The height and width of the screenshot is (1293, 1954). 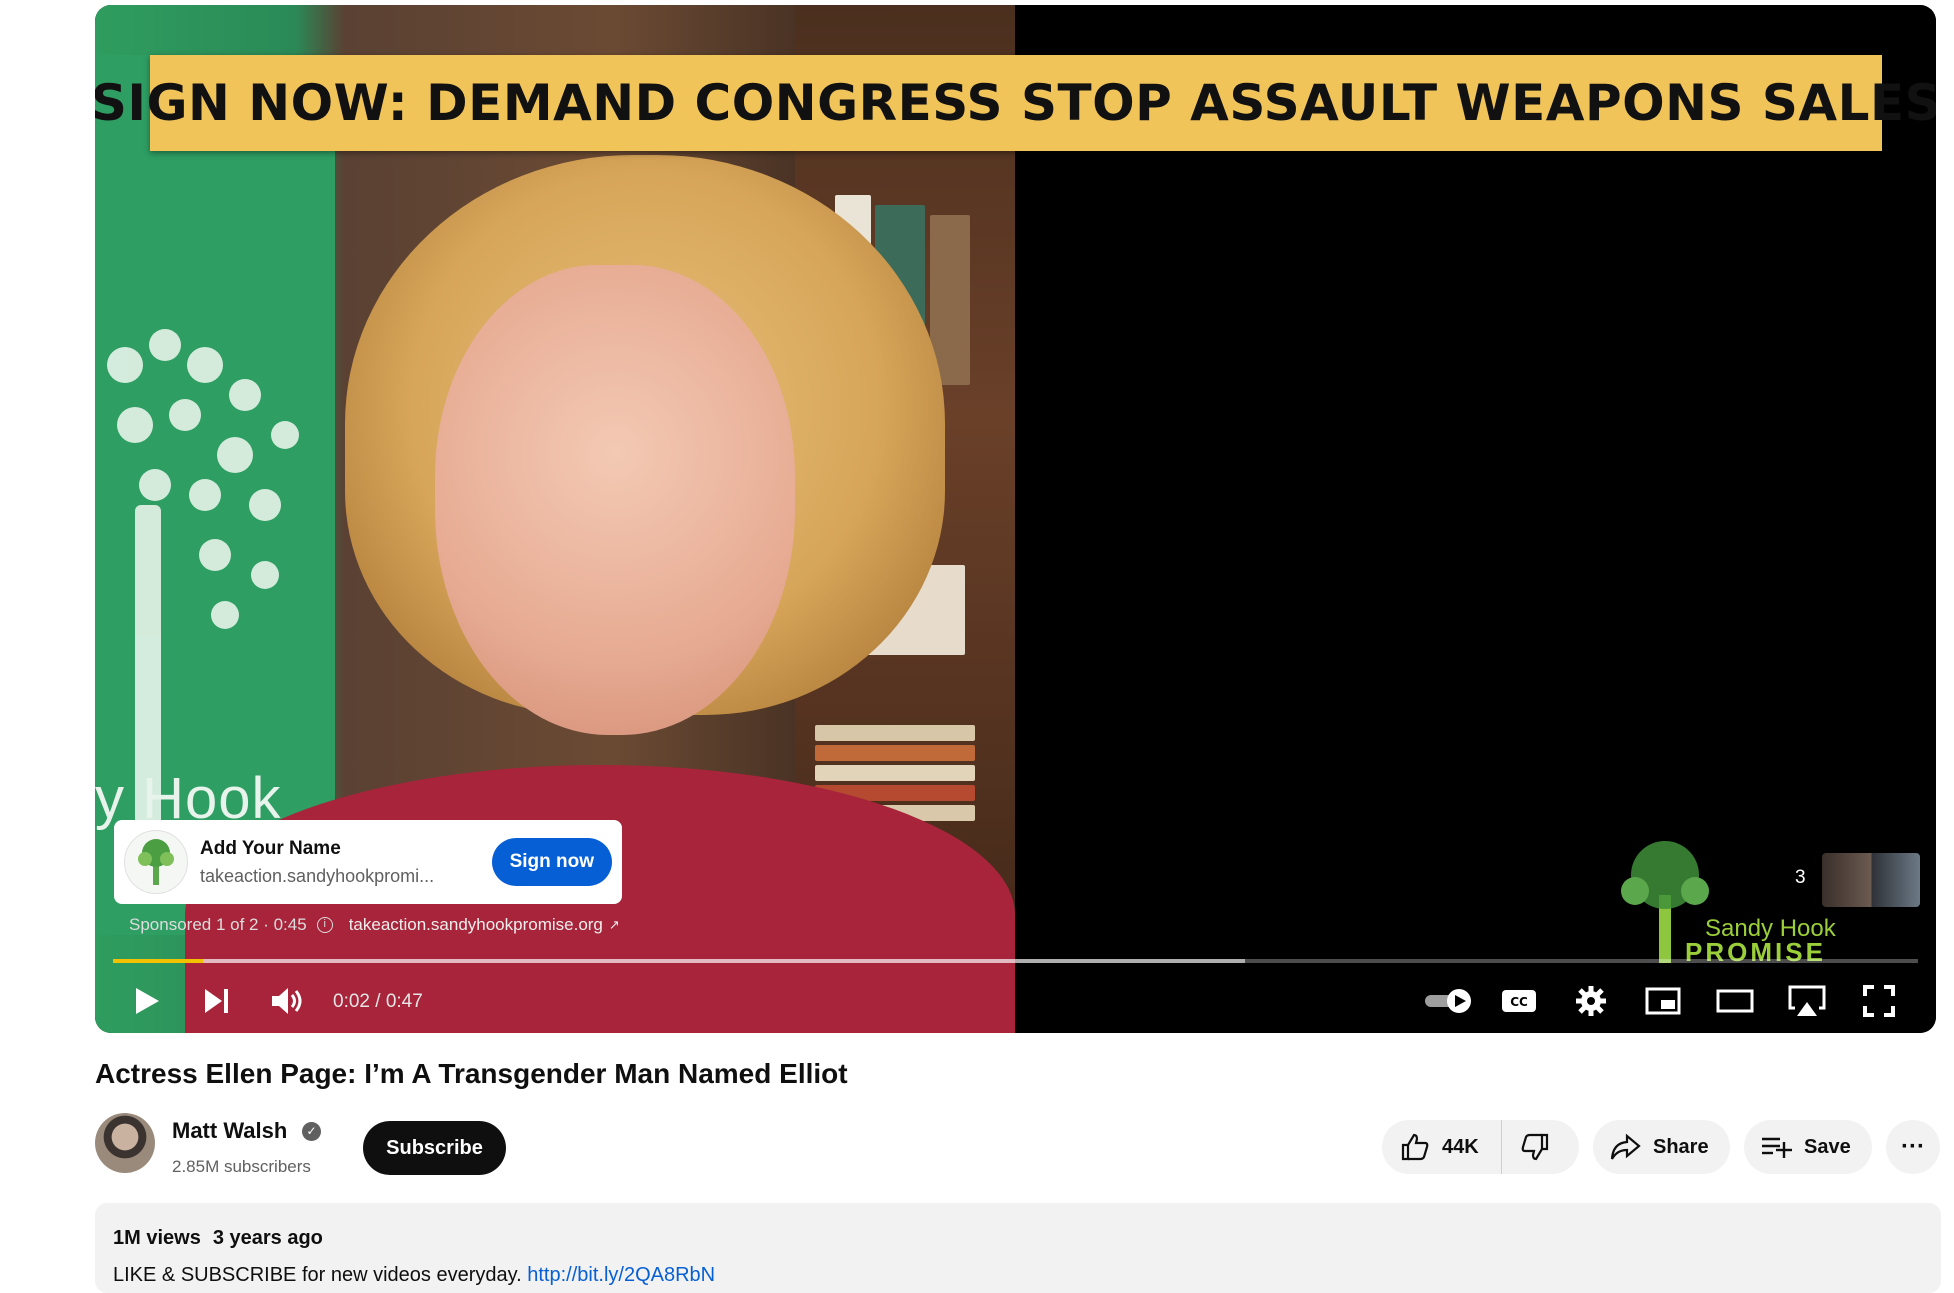 I want to click on volume-icon, so click(x=287, y=1001).